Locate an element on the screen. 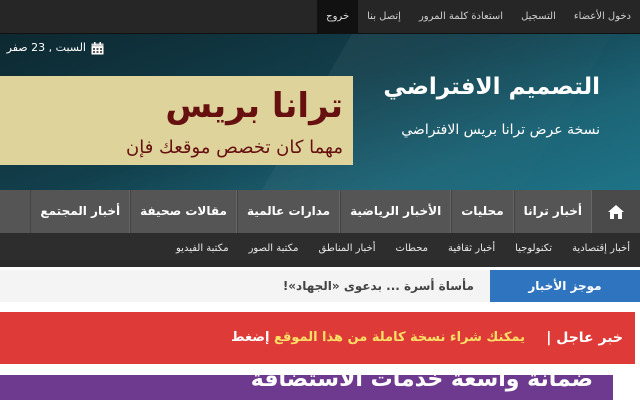 Image resolution: width=640 pixels, height=400 pixels. login-link: دخول الأعضاء is located at coordinates (602, 17).